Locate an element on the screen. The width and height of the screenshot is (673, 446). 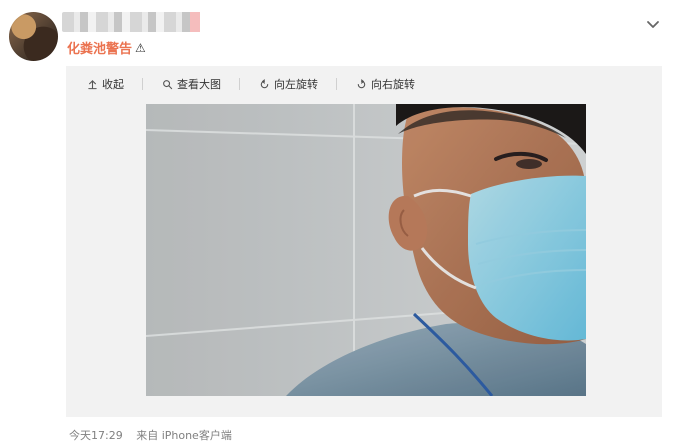
collapse-icon is located at coordinates (92, 84).